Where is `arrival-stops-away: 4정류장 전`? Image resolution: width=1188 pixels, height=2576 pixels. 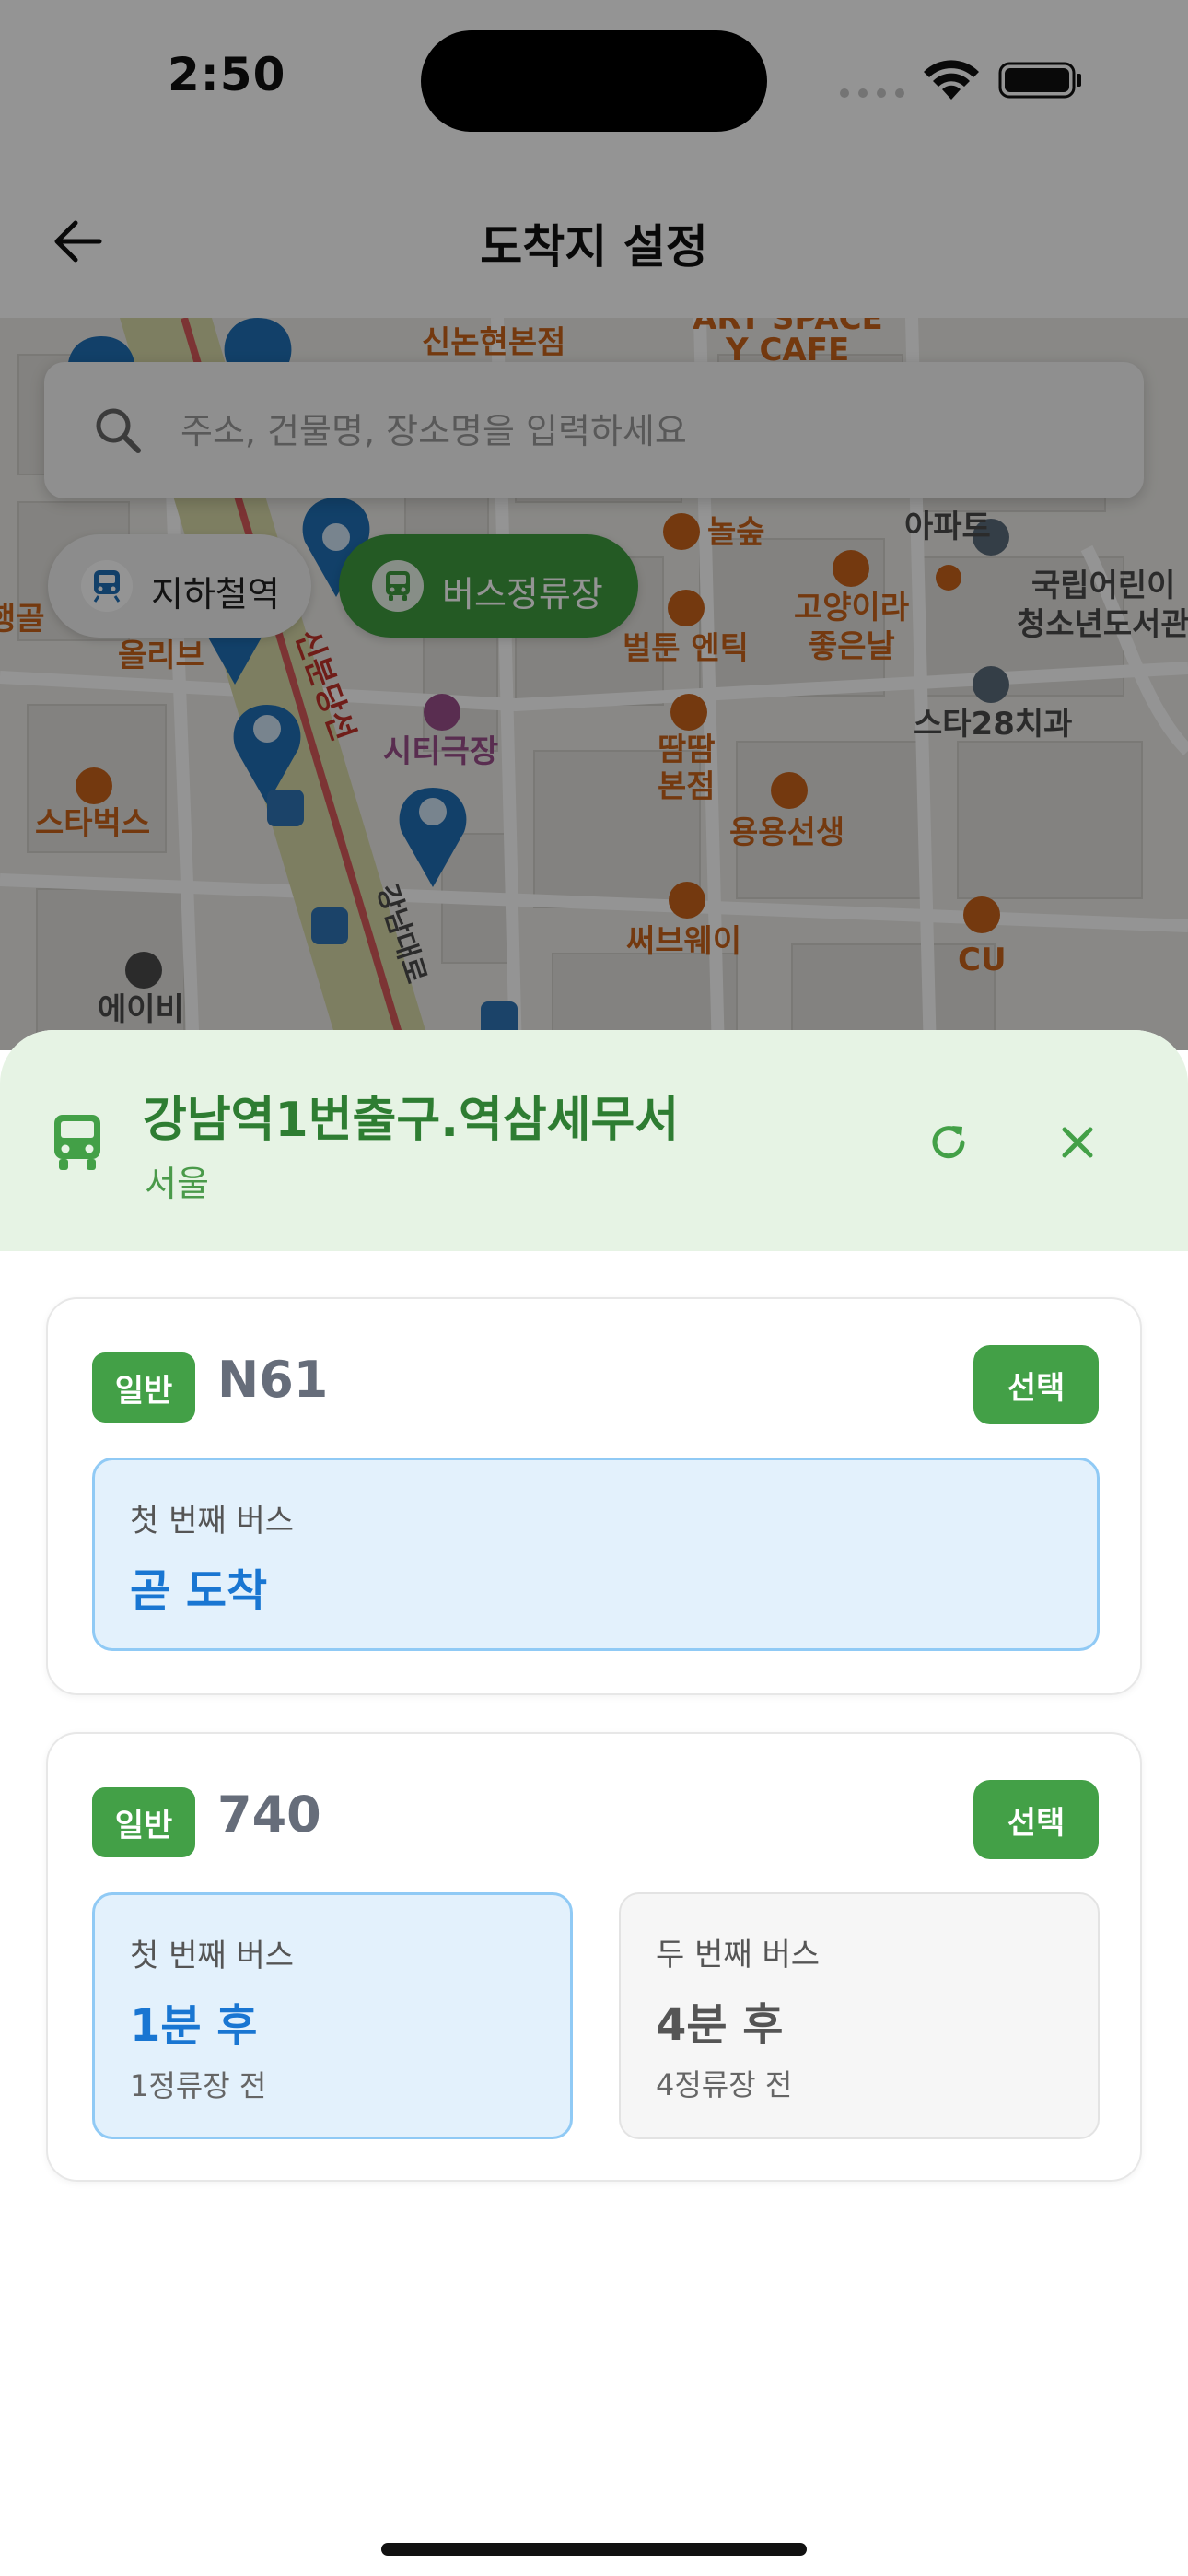 arrival-stops-away: 4정류장 전 is located at coordinates (724, 2084).